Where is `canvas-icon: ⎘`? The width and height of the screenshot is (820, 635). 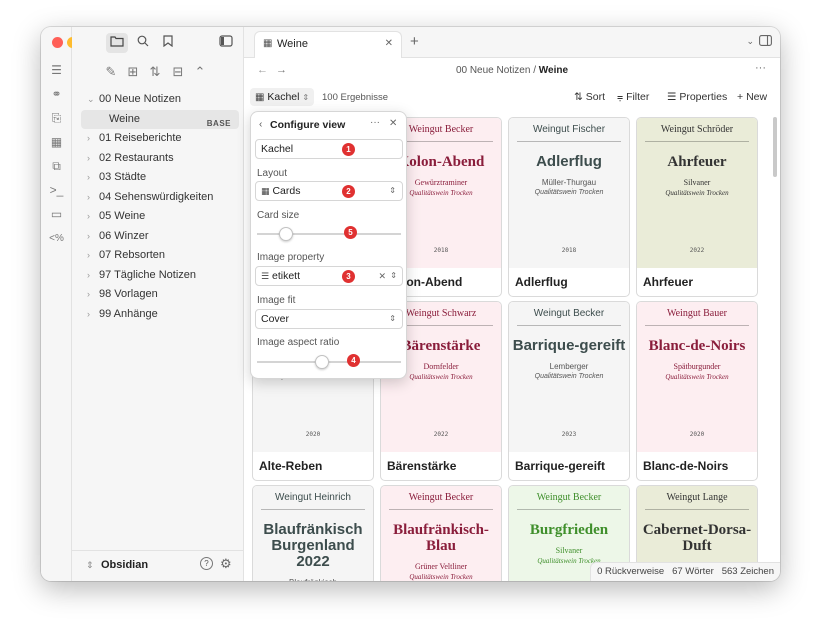 canvas-icon: ⎘ is located at coordinates (56, 118).